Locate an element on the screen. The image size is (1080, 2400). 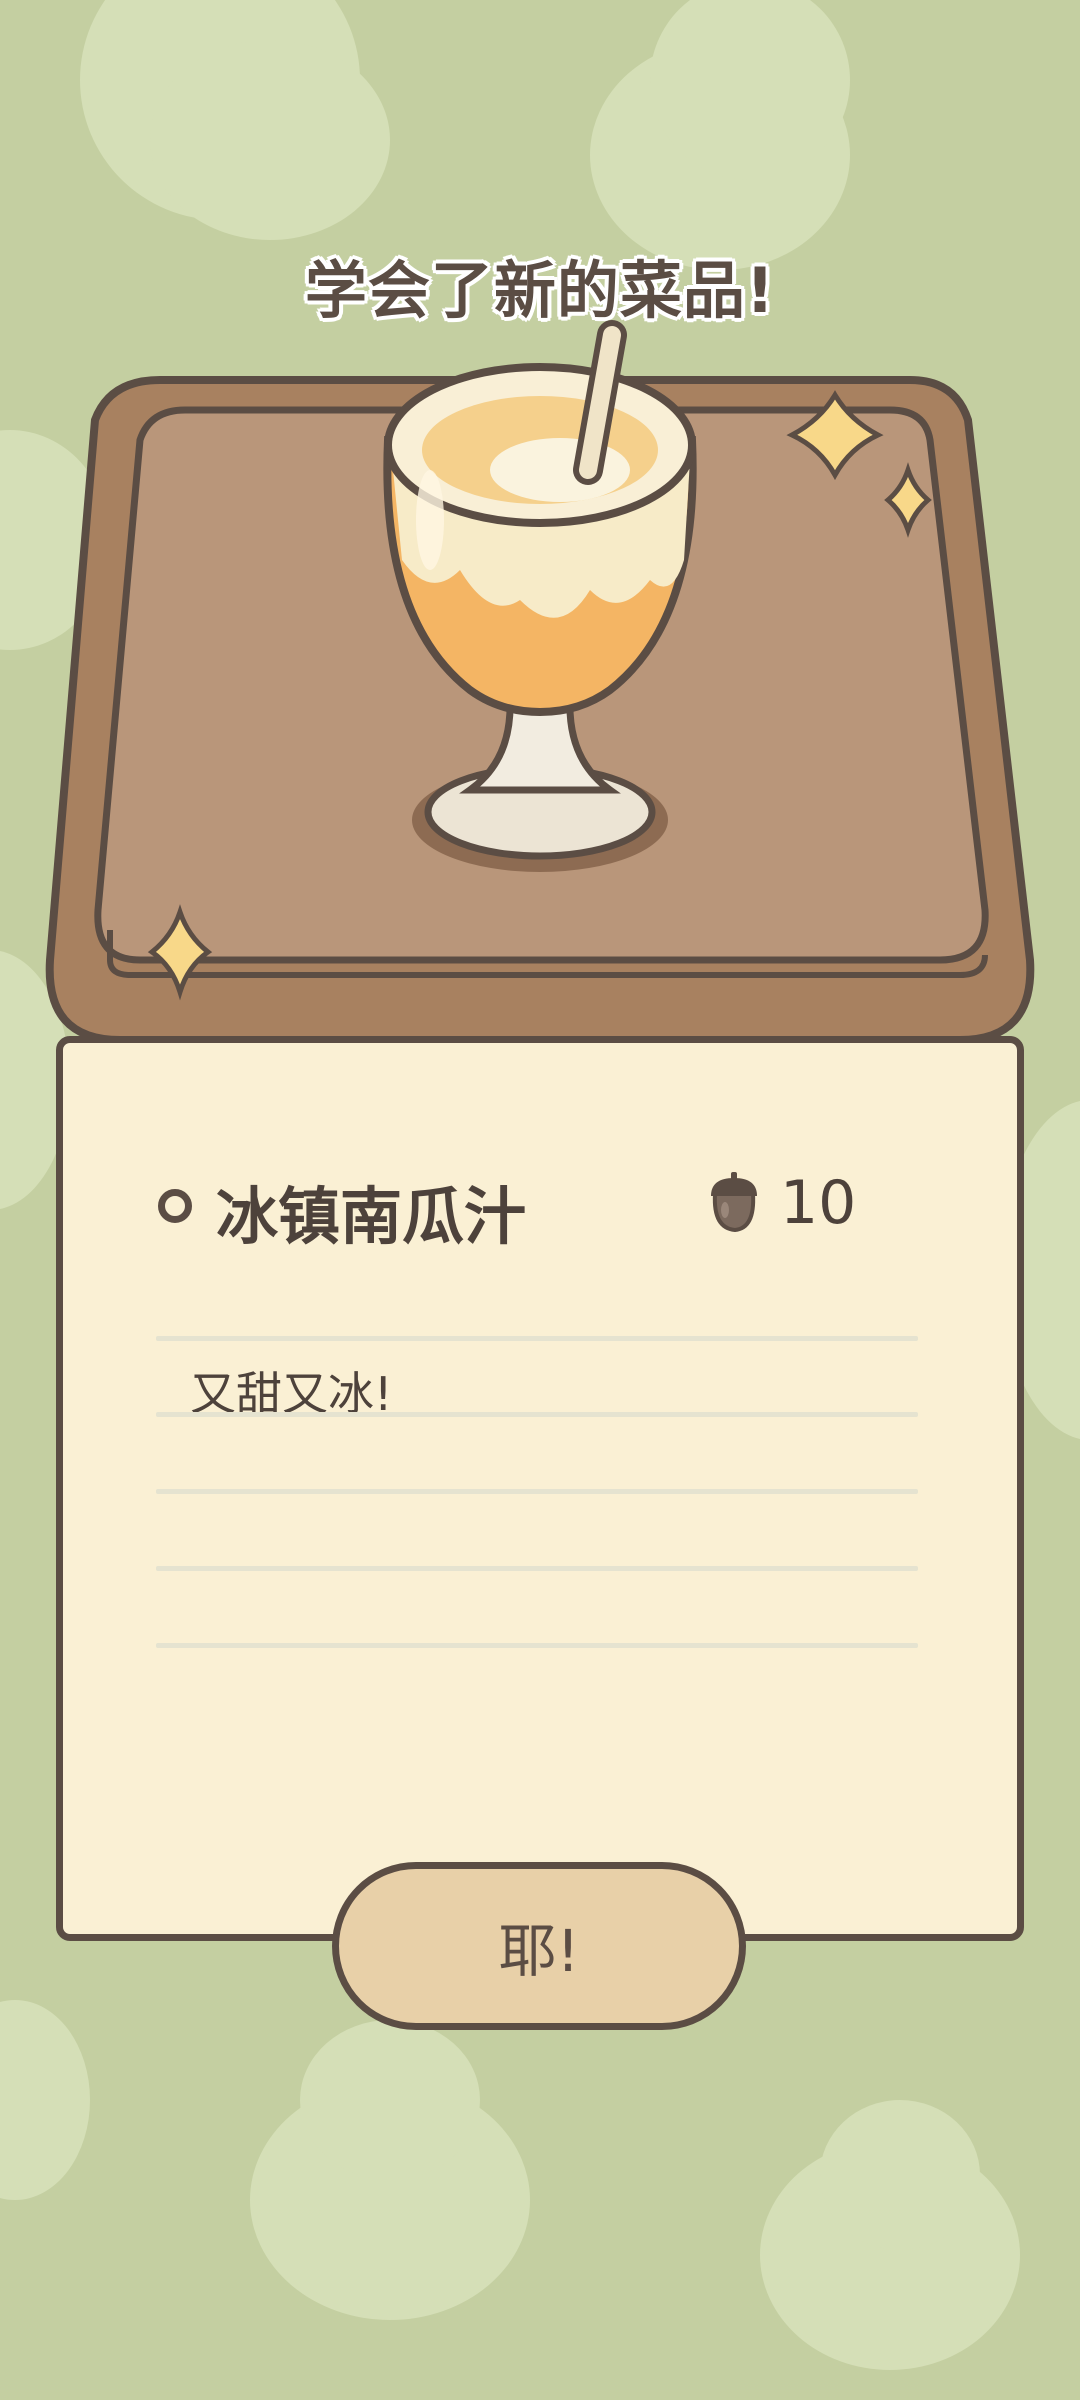
price-value: 10 is located at coordinates (818, 1203).